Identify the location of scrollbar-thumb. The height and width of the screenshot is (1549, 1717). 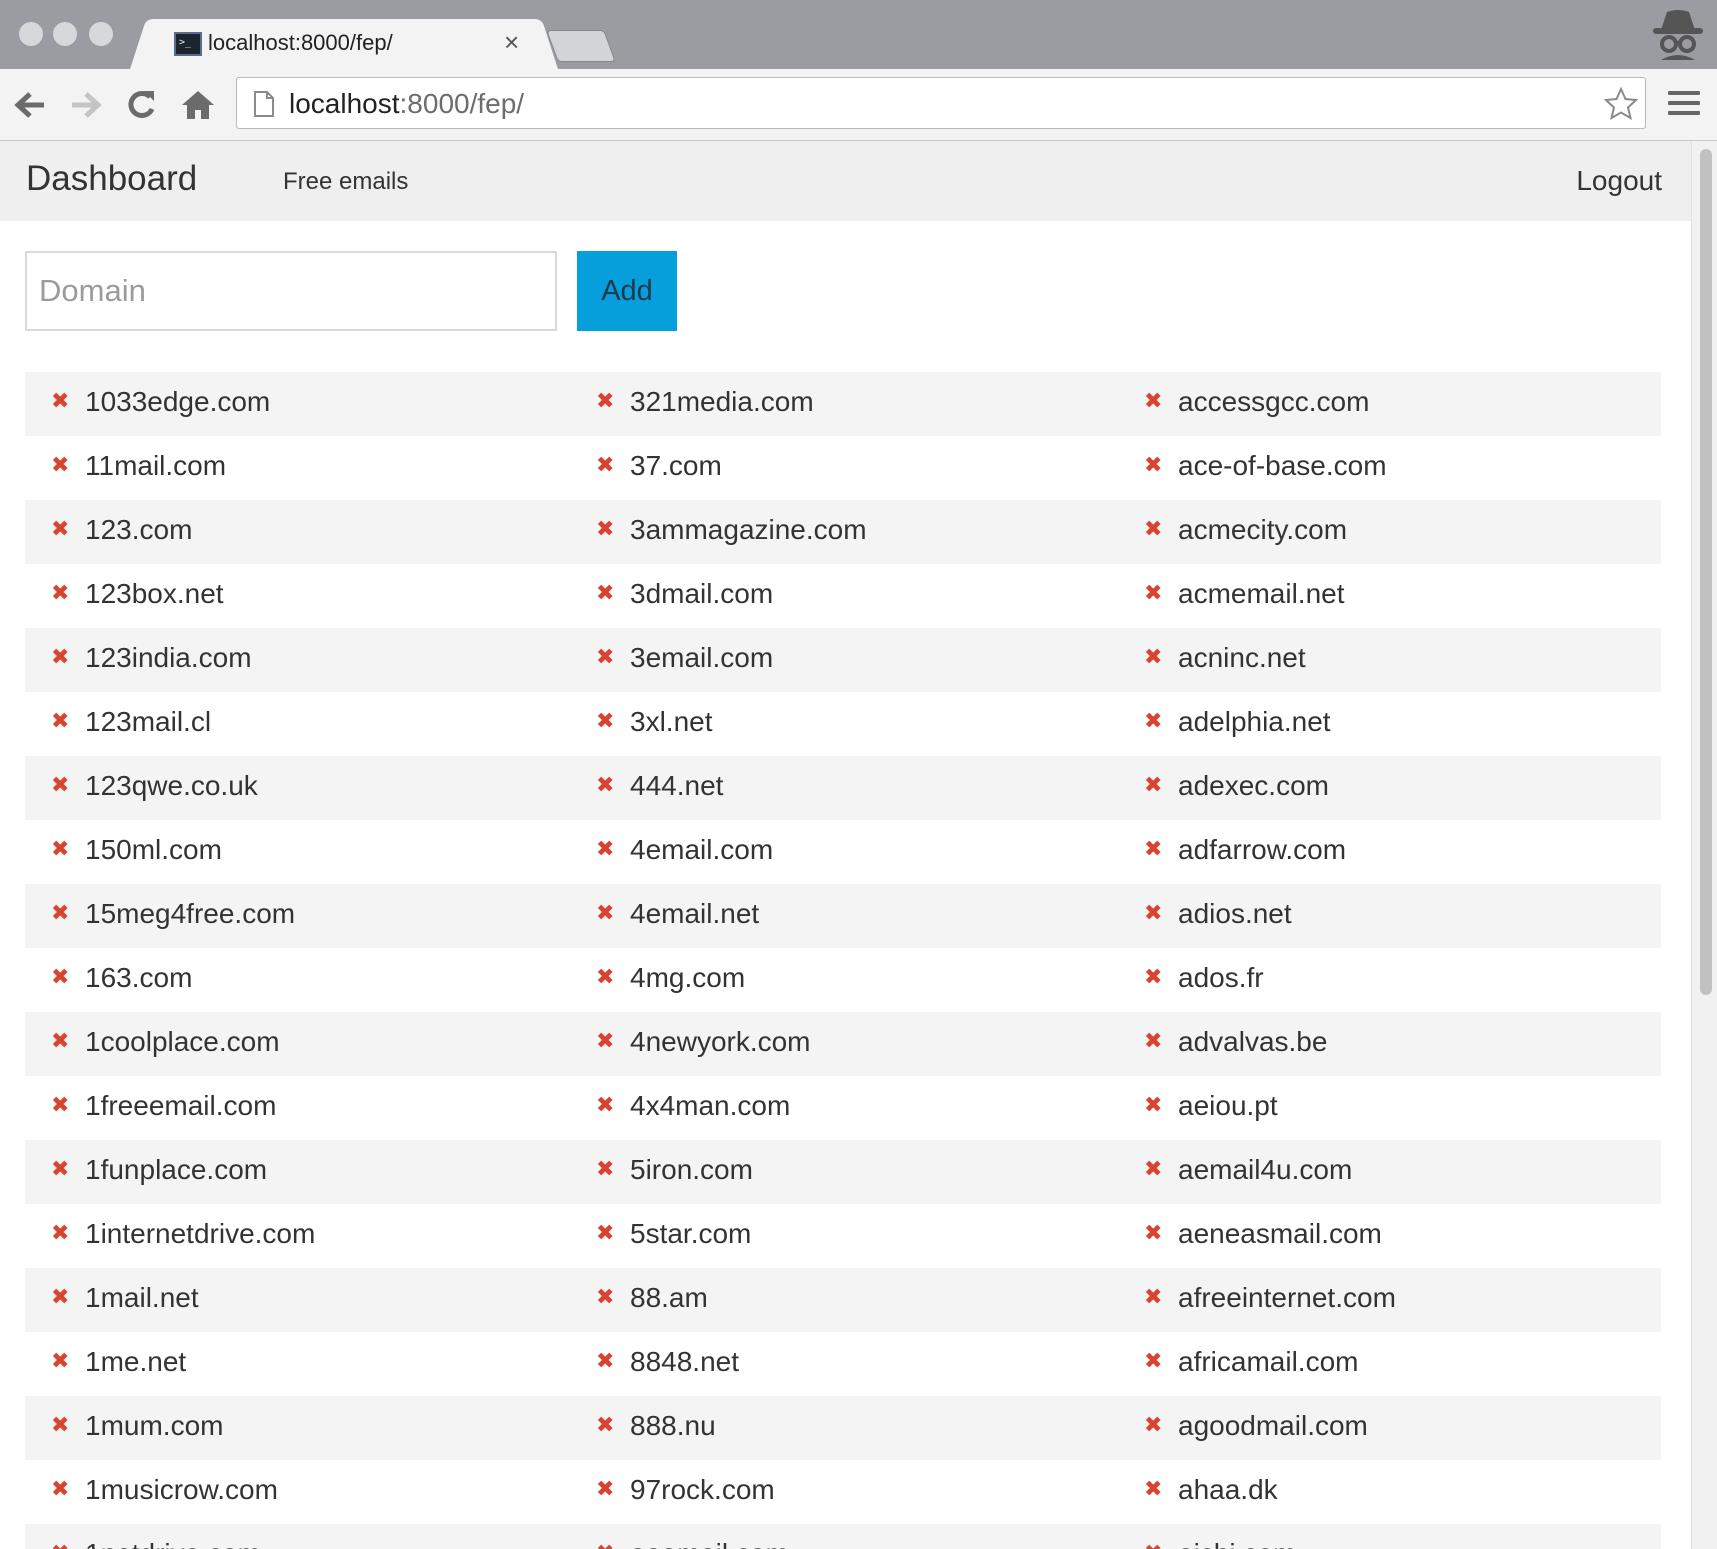
(1706, 572).